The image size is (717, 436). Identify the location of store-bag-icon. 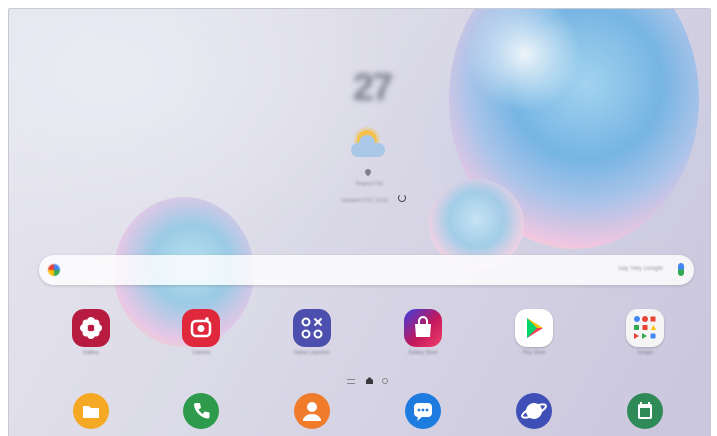
(423, 328).